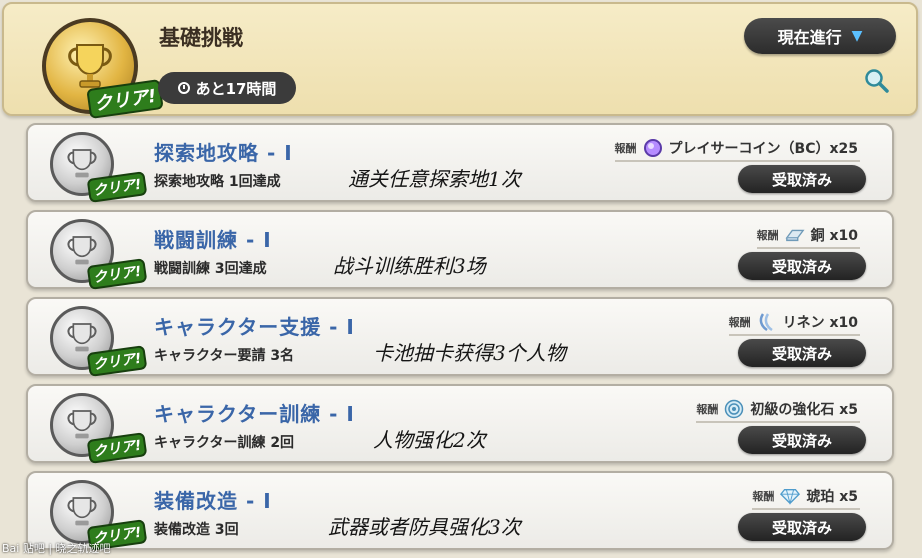 The width and height of the screenshot is (922, 558). Describe the element at coordinates (254, 414) in the screenshot. I see `mission-name: キャラクター訓練 - Ⅰ` at that location.